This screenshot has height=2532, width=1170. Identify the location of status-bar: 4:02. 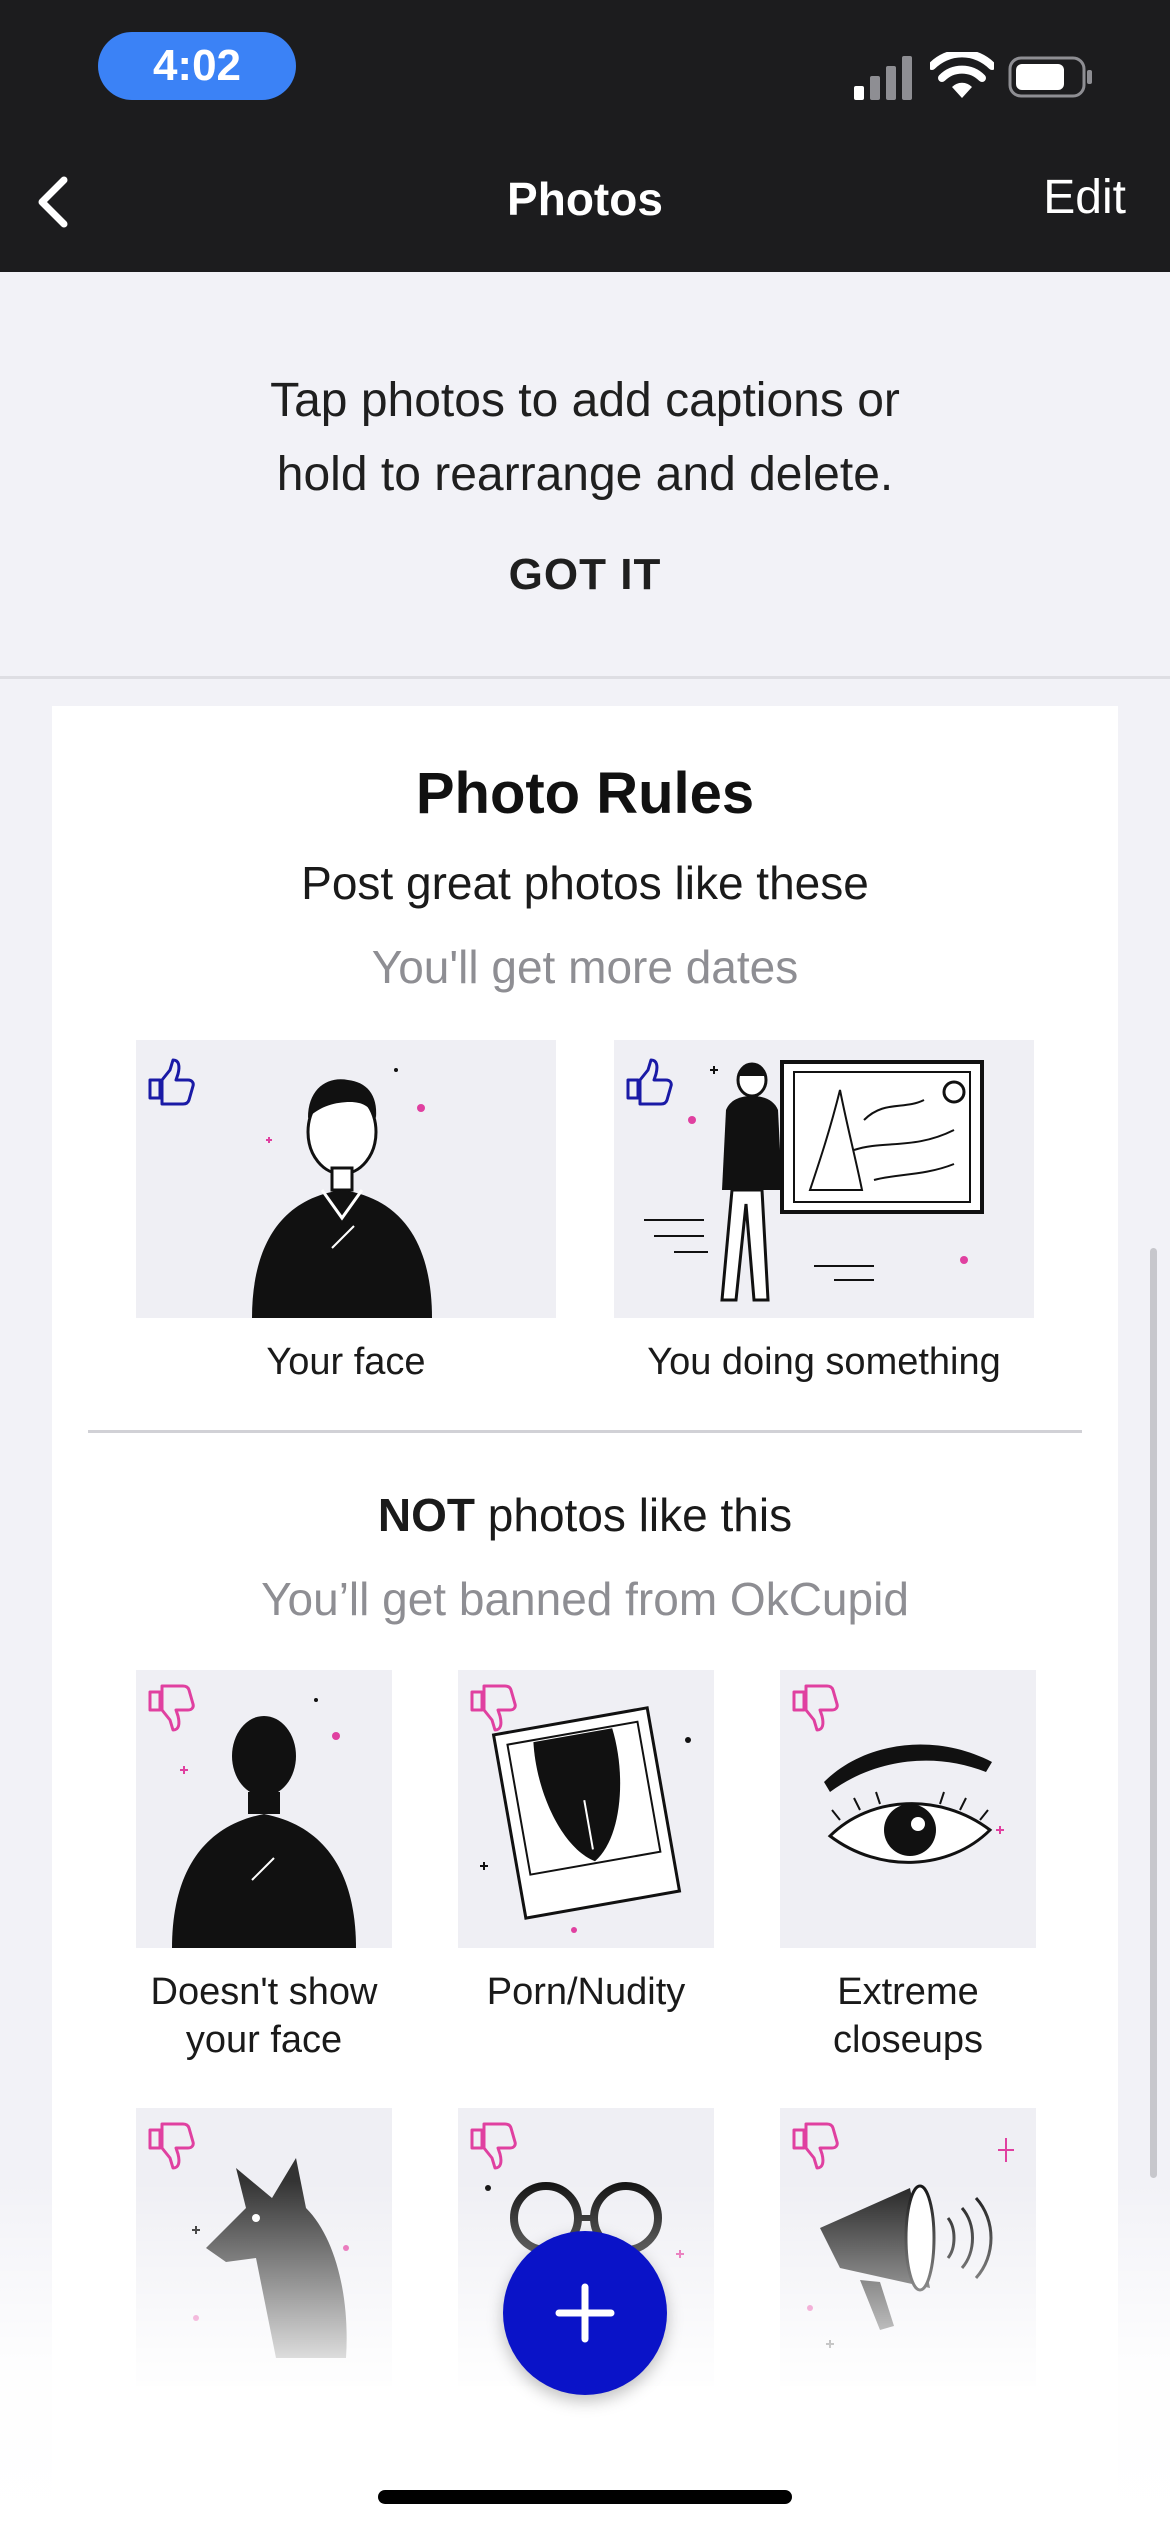
(585, 65).